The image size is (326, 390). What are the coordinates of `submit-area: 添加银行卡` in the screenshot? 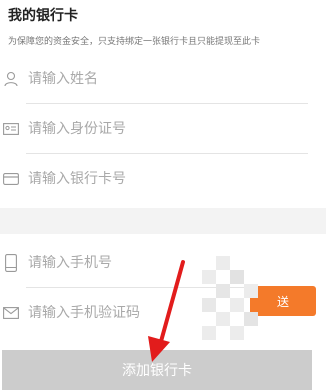 It's located at (163, 370).